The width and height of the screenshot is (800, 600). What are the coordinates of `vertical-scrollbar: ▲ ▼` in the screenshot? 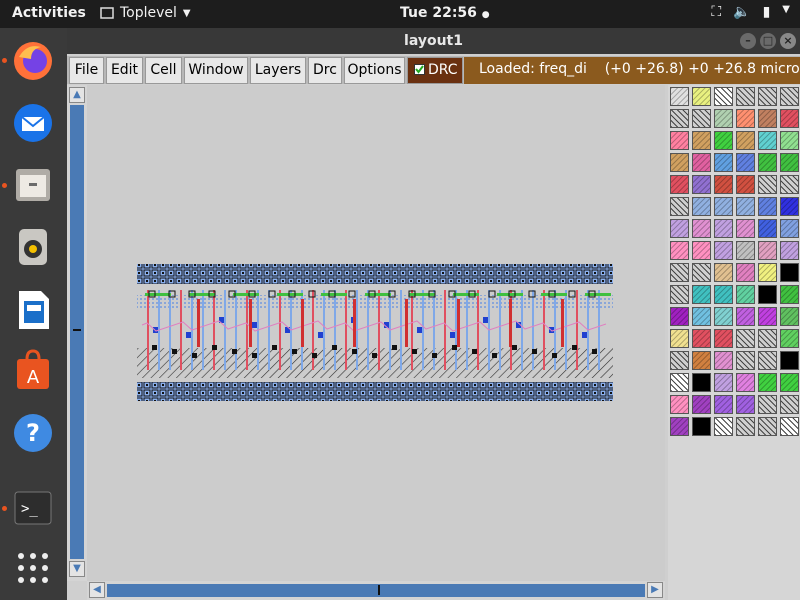 It's located at (77, 333).